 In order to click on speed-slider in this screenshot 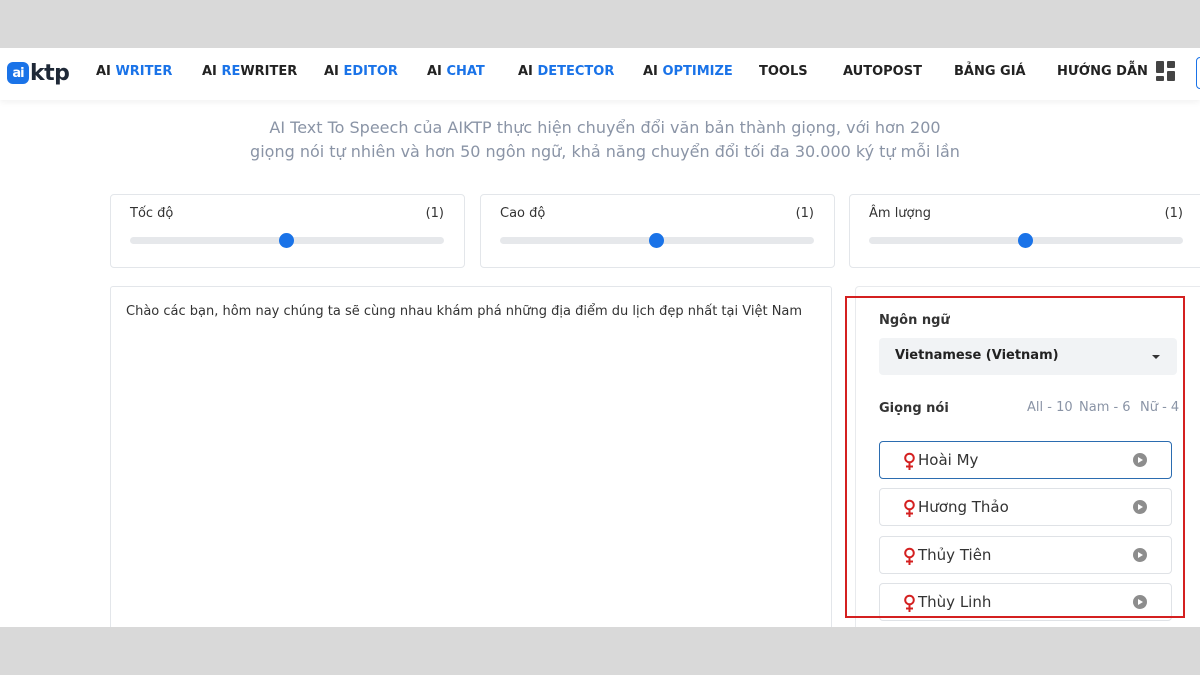, I will do `click(287, 240)`.